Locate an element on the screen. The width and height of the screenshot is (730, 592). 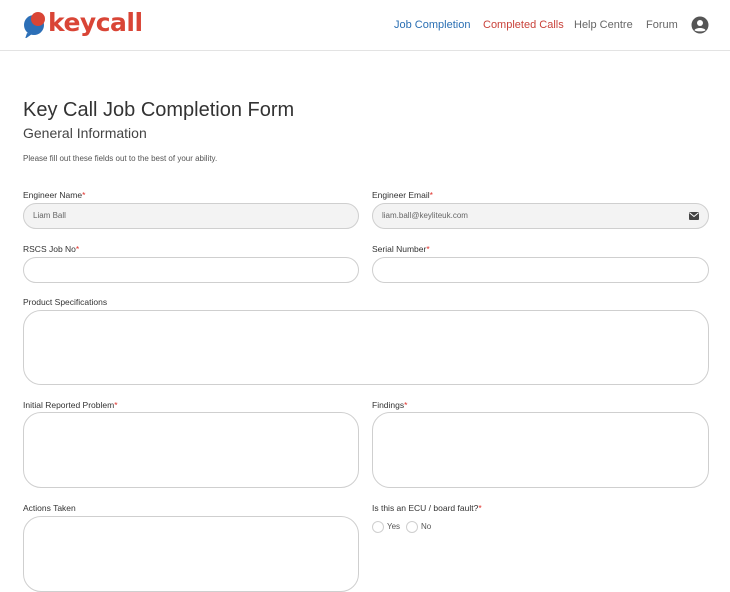
nav-job-completion: Job Completion is located at coordinates (432, 25).